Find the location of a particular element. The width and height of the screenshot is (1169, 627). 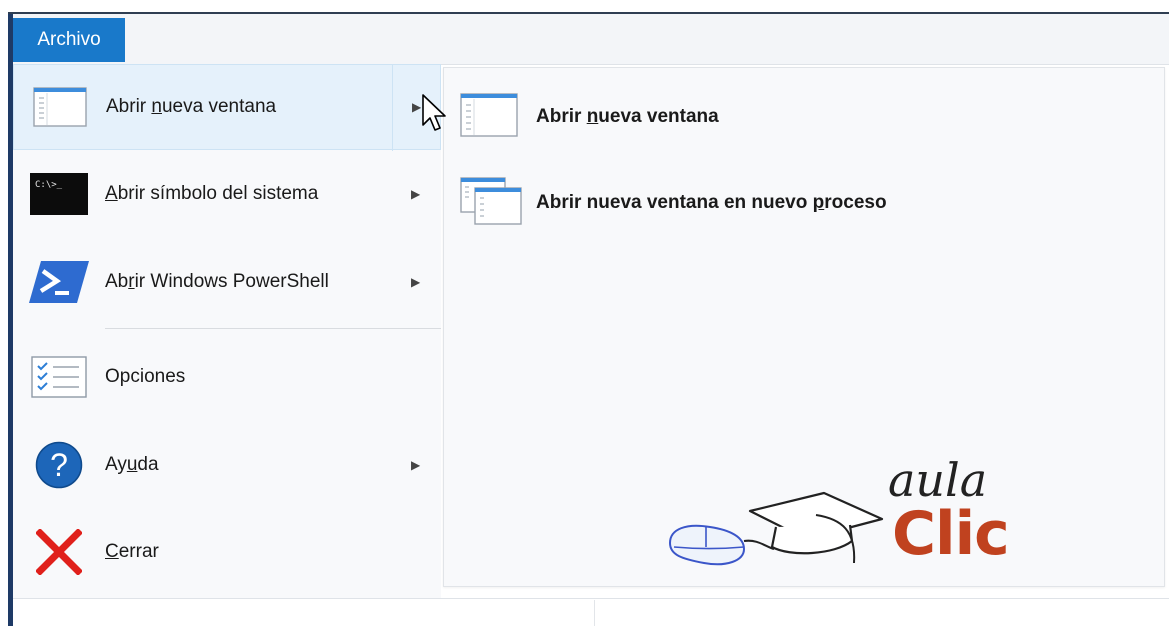

ribbon-bar is located at coordinates (591, 39).